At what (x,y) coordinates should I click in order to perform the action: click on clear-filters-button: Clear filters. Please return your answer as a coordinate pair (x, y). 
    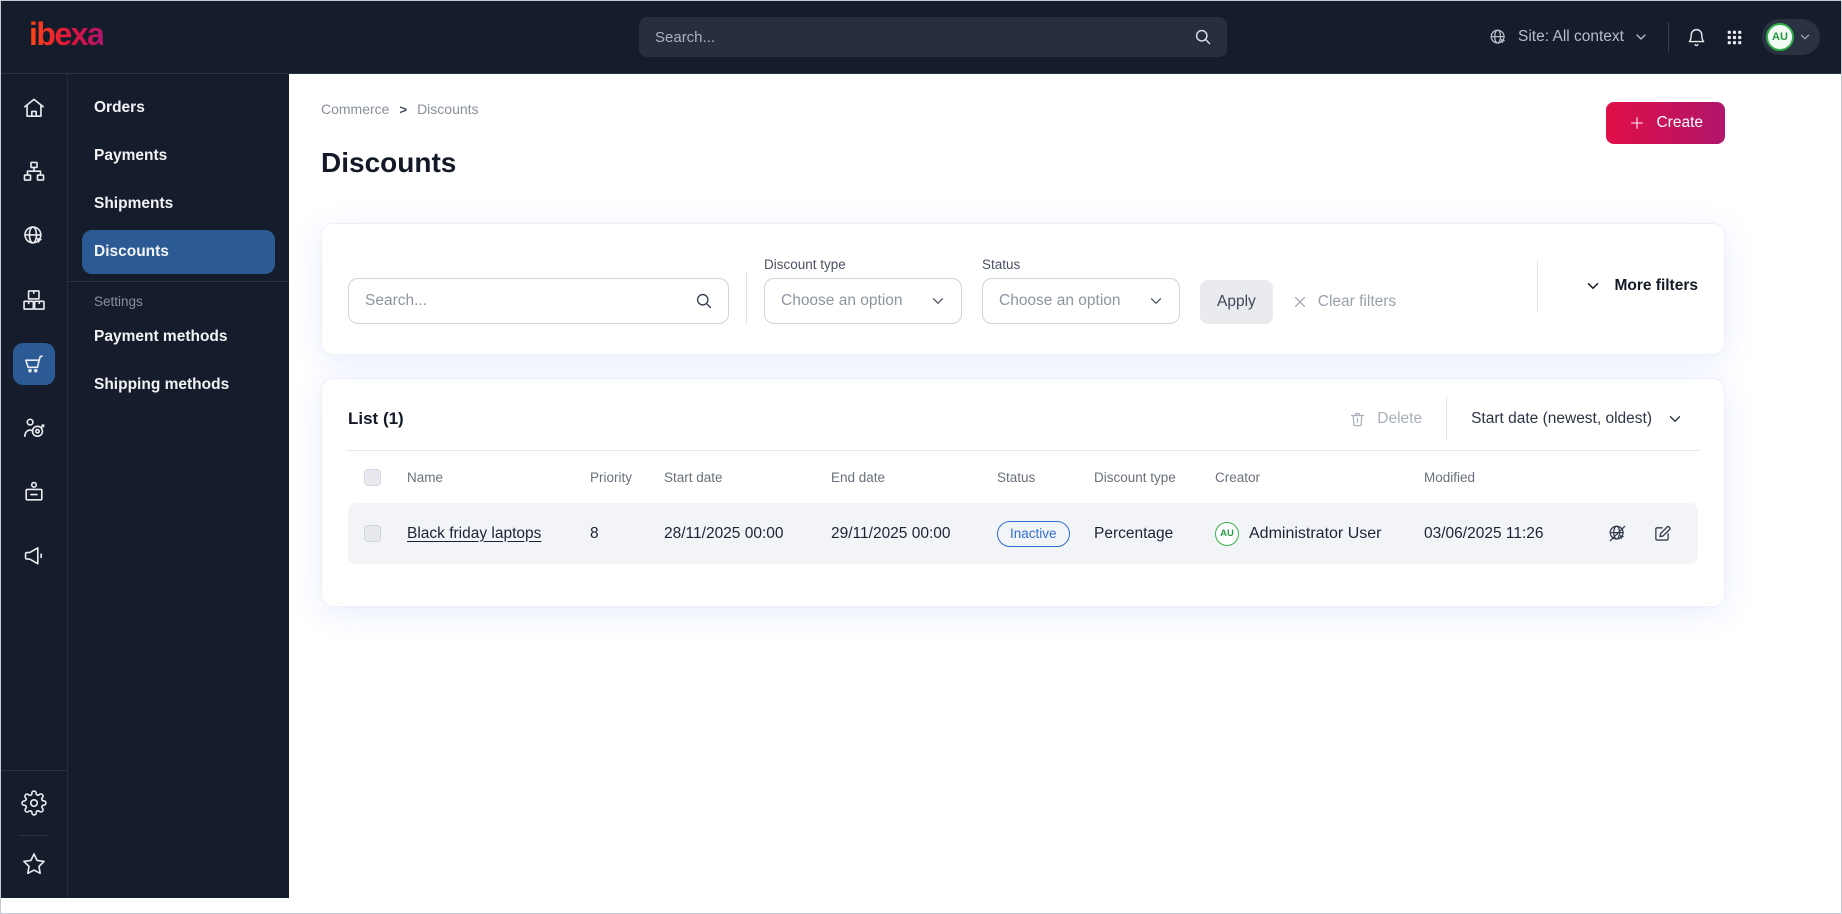
    Looking at the image, I should click on (1343, 302).